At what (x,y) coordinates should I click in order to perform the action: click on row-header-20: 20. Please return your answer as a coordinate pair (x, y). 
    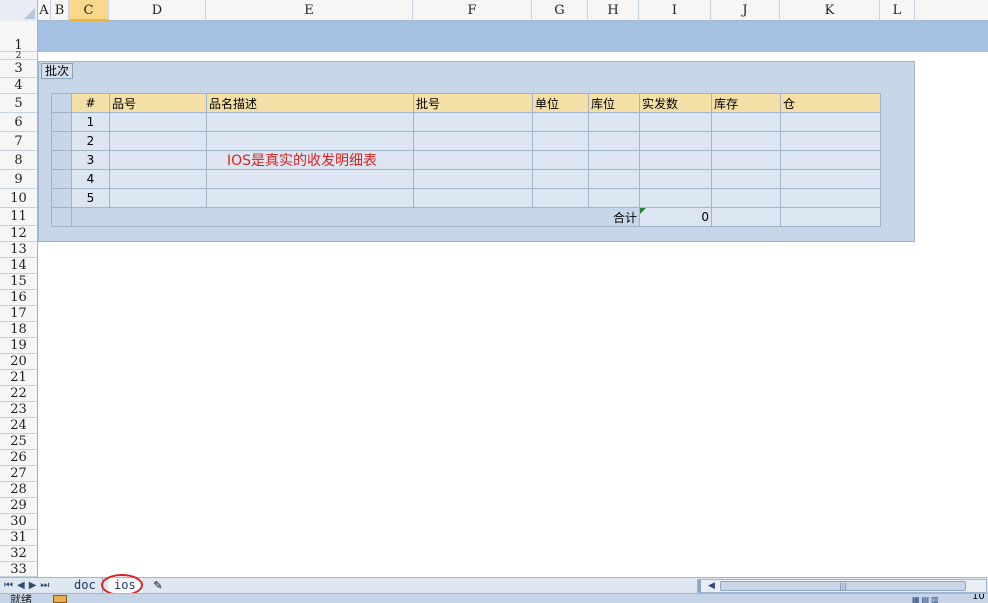
    Looking at the image, I should click on (18, 362).